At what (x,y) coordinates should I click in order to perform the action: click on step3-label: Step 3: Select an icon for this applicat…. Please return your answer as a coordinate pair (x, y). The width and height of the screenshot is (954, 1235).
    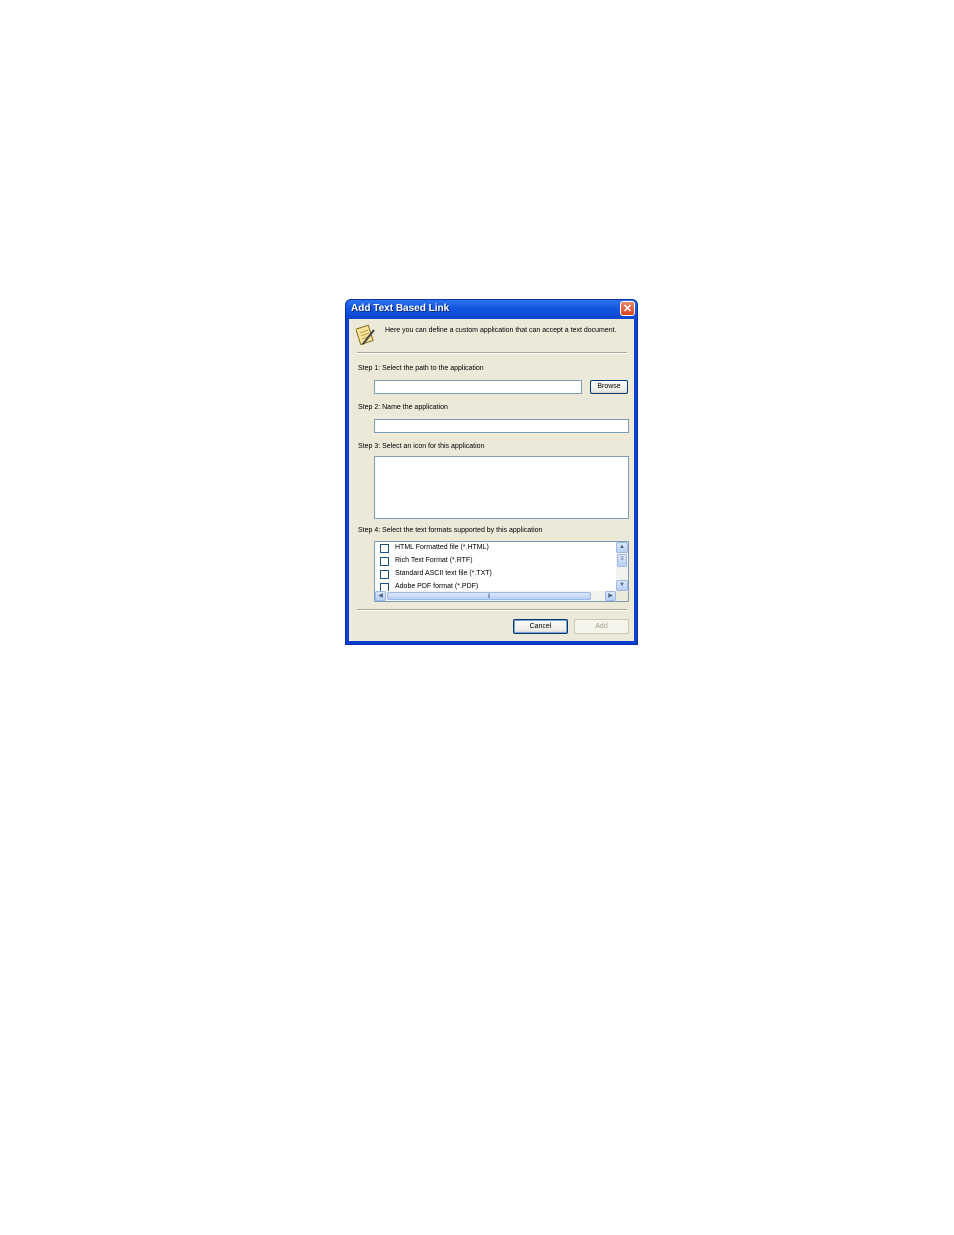
    Looking at the image, I should click on (421, 446).